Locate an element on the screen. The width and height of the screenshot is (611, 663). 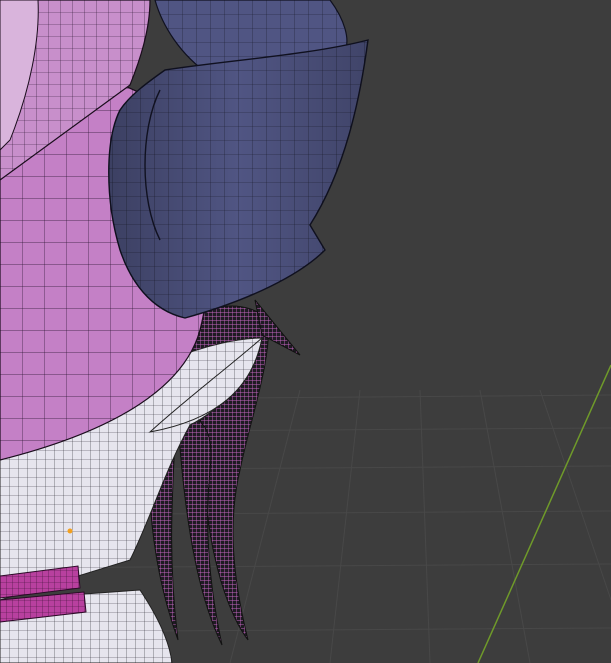
selected-vertex is located at coordinates (70, 531).